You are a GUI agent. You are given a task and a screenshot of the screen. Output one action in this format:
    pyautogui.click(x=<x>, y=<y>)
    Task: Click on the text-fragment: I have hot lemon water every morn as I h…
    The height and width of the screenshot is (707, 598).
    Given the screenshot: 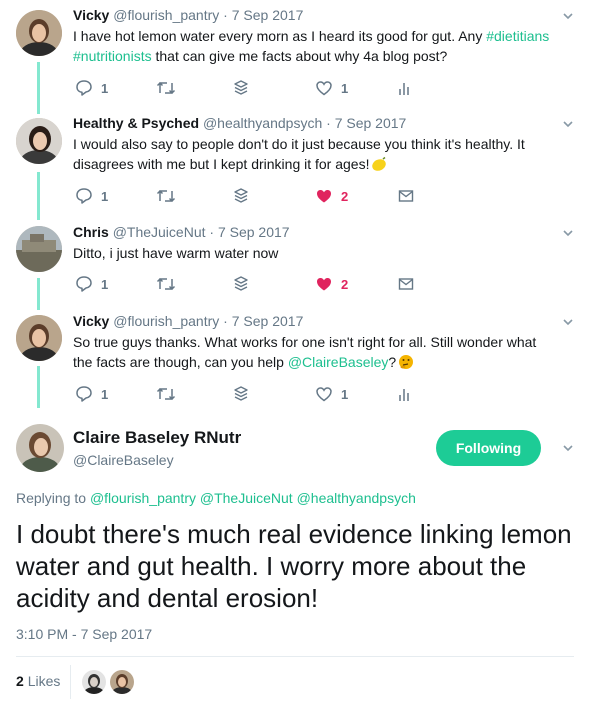 What is the action you would take?
    pyautogui.click(x=280, y=36)
    